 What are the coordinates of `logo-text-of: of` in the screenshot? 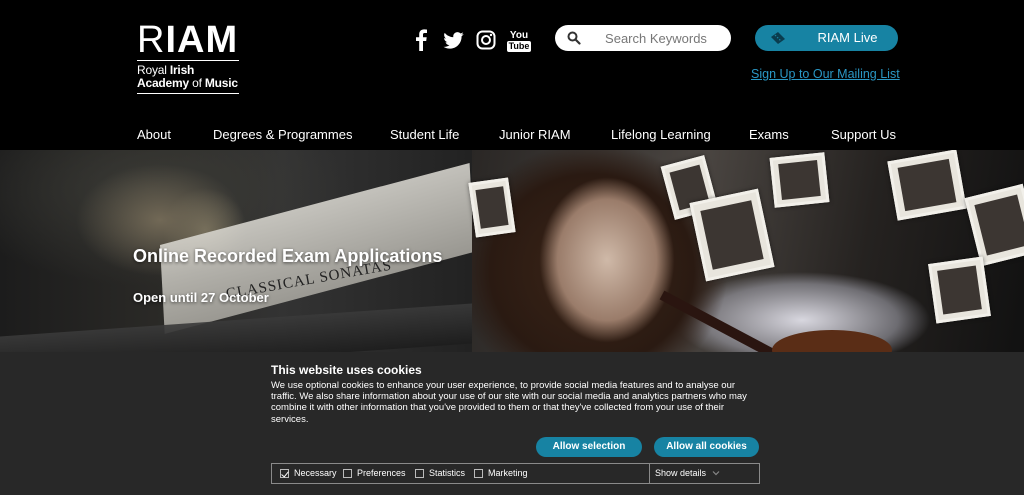 It's located at (198, 83).